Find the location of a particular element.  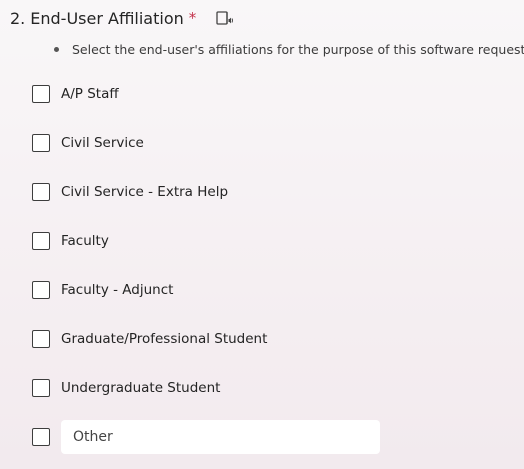

option-label: Faculty is located at coordinates (85, 241).